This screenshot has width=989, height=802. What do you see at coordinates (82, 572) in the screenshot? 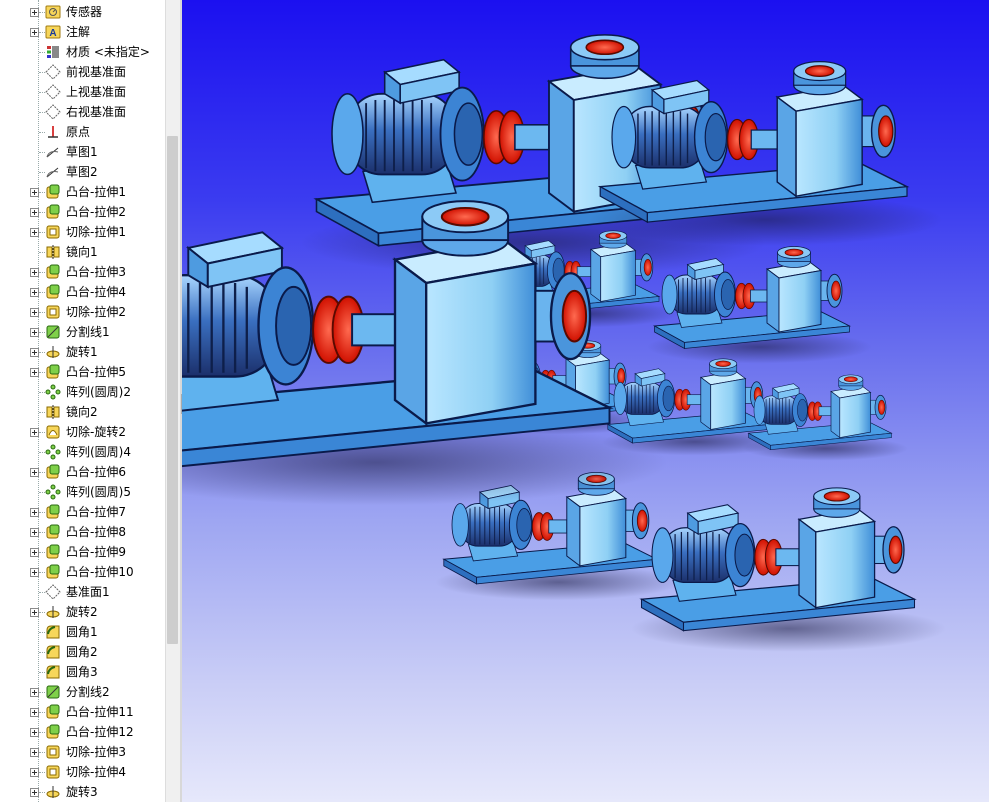
I see `tree-item: 凸台-拉伸10` at bounding box center [82, 572].